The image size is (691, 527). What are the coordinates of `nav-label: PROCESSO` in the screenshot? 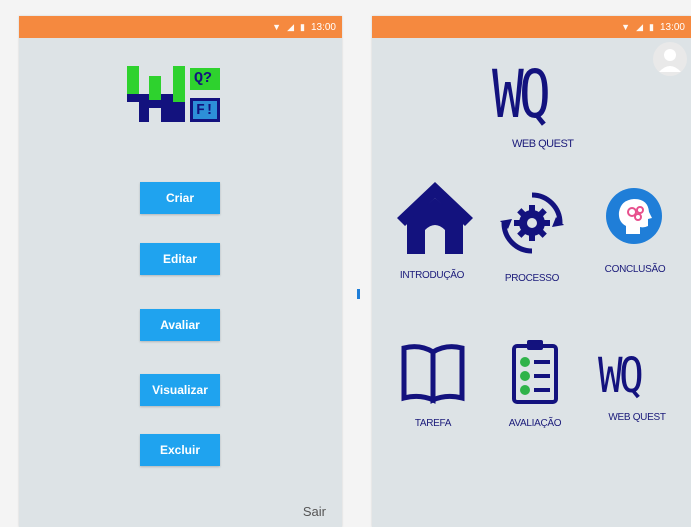 It's located at (532, 278).